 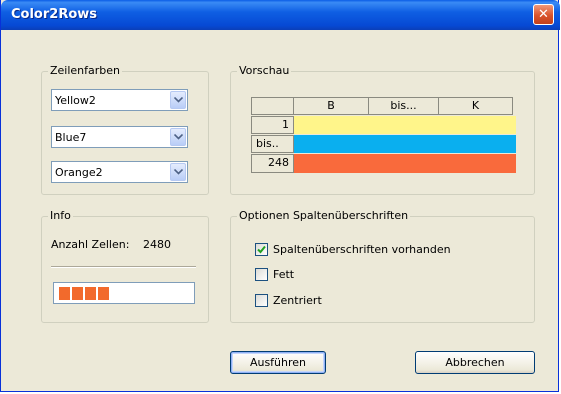 I want to click on vorschau-legend: Vorschau, so click(x=264, y=70).